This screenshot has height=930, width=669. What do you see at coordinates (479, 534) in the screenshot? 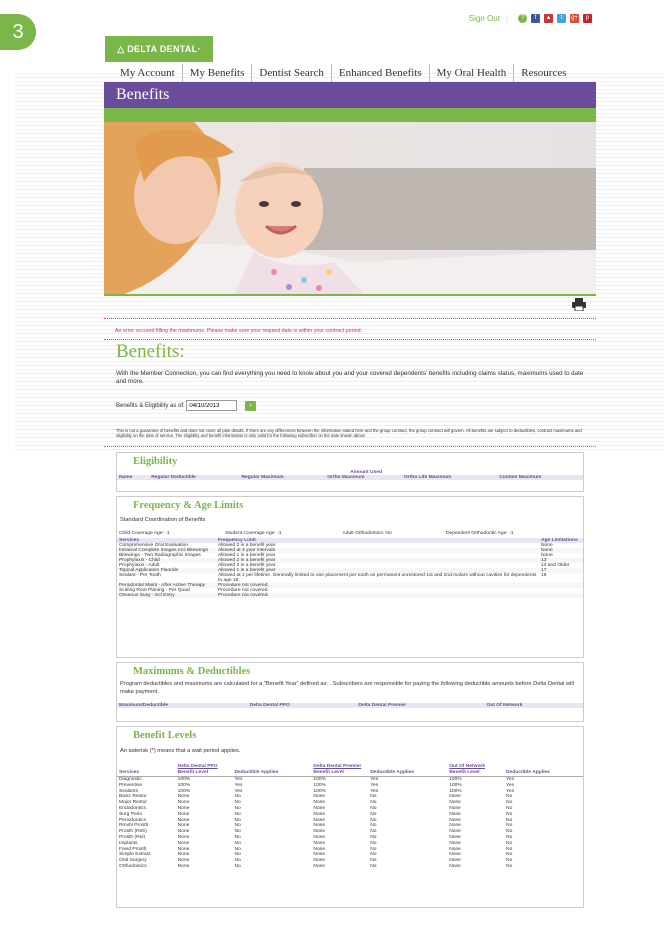
I see `dependent-ortho-age: Dependent Orthodontic Age: -1` at bounding box center [479, 534].